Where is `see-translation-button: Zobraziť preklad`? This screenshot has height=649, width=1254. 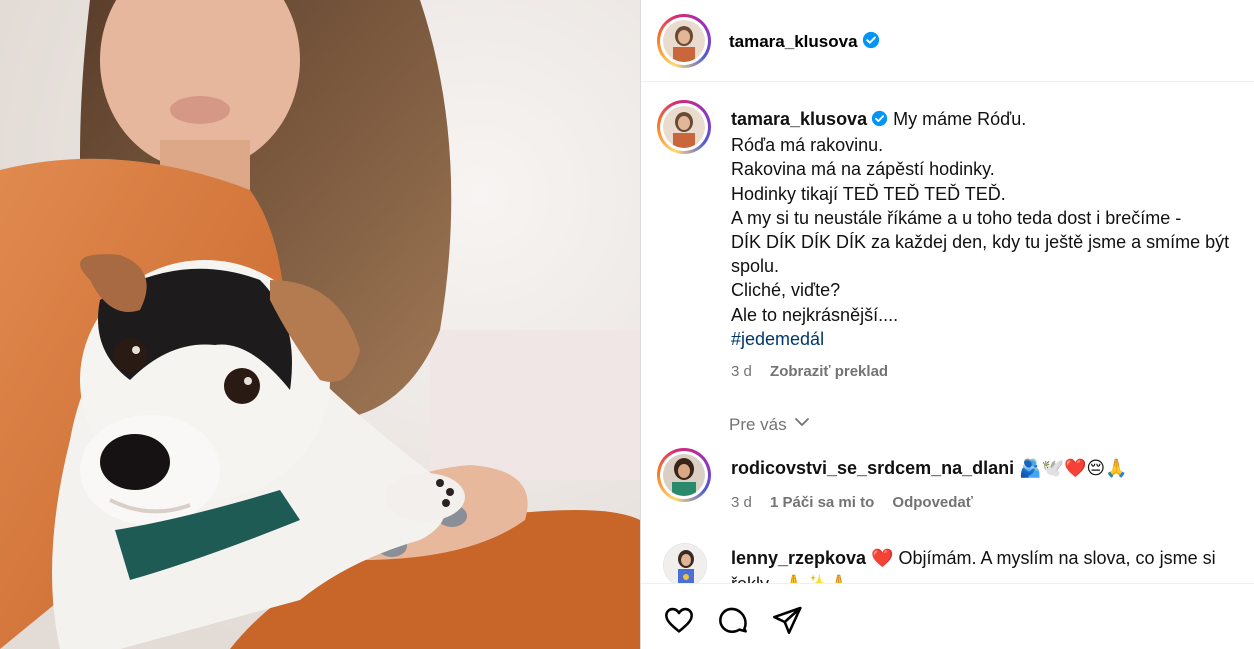 see-translation-button: Zobraziť preklad is located at coordinates (829, 371).